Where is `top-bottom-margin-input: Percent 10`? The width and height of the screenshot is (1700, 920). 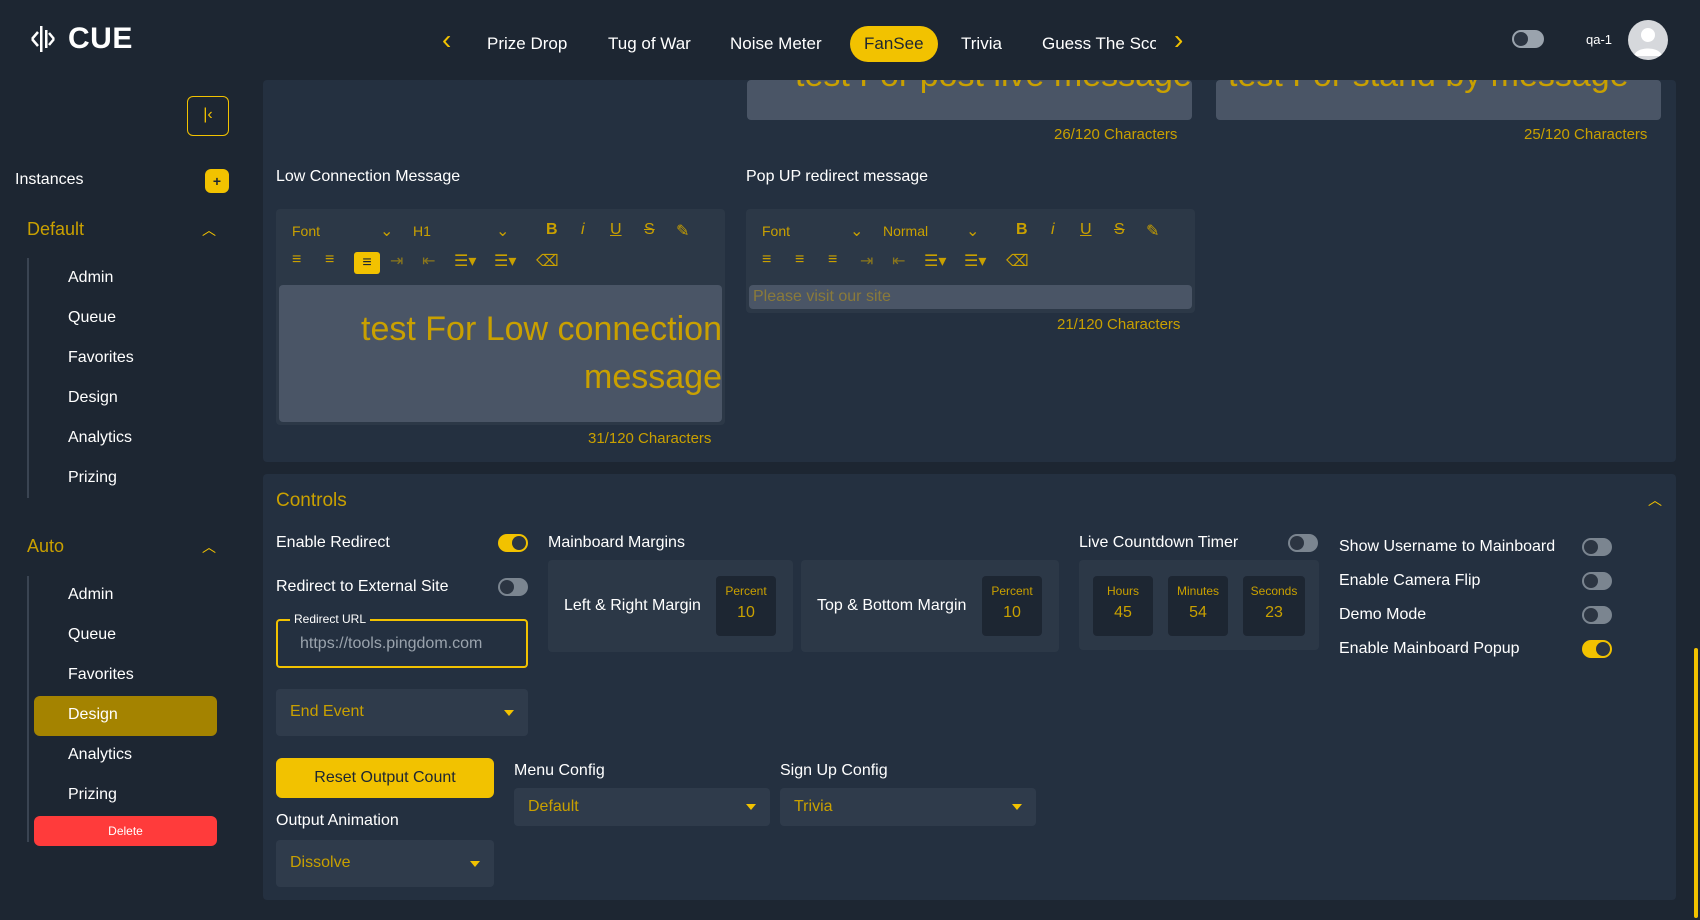
top-bottom-margin-input: Percent 10 is located at coordinates (1012, 606).